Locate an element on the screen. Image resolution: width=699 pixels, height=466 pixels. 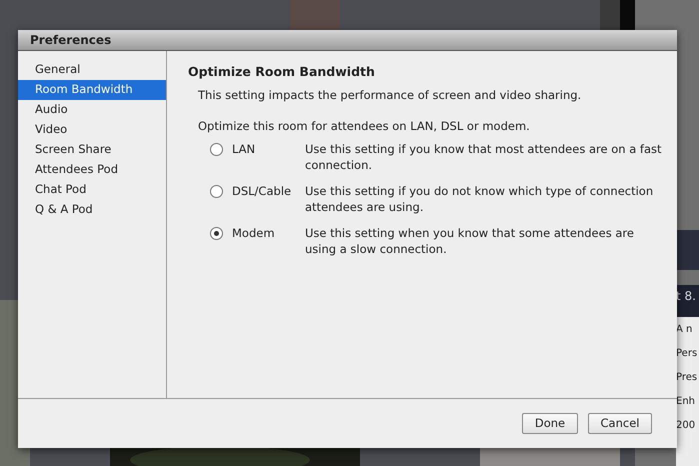
background-text: Pers is located at coordinates (687, 355).